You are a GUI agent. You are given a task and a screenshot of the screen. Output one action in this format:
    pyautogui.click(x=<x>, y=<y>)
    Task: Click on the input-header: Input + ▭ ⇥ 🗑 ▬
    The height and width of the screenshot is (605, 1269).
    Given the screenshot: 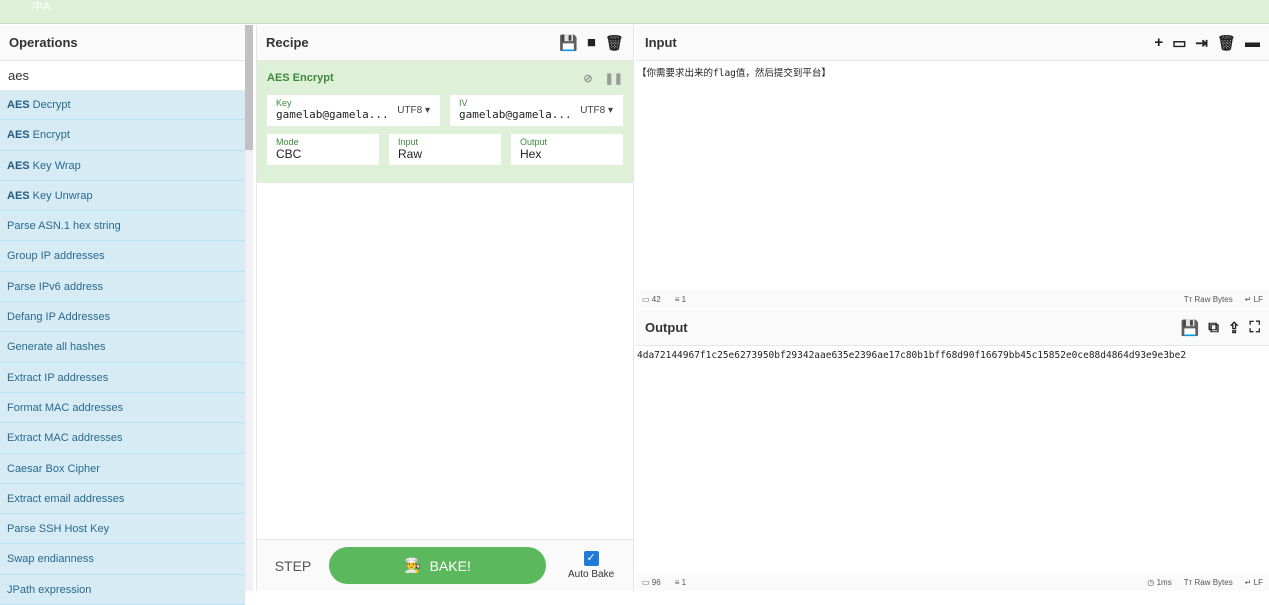 What is the action you would take?
    pyautogui.click(x=952, y=43)
    